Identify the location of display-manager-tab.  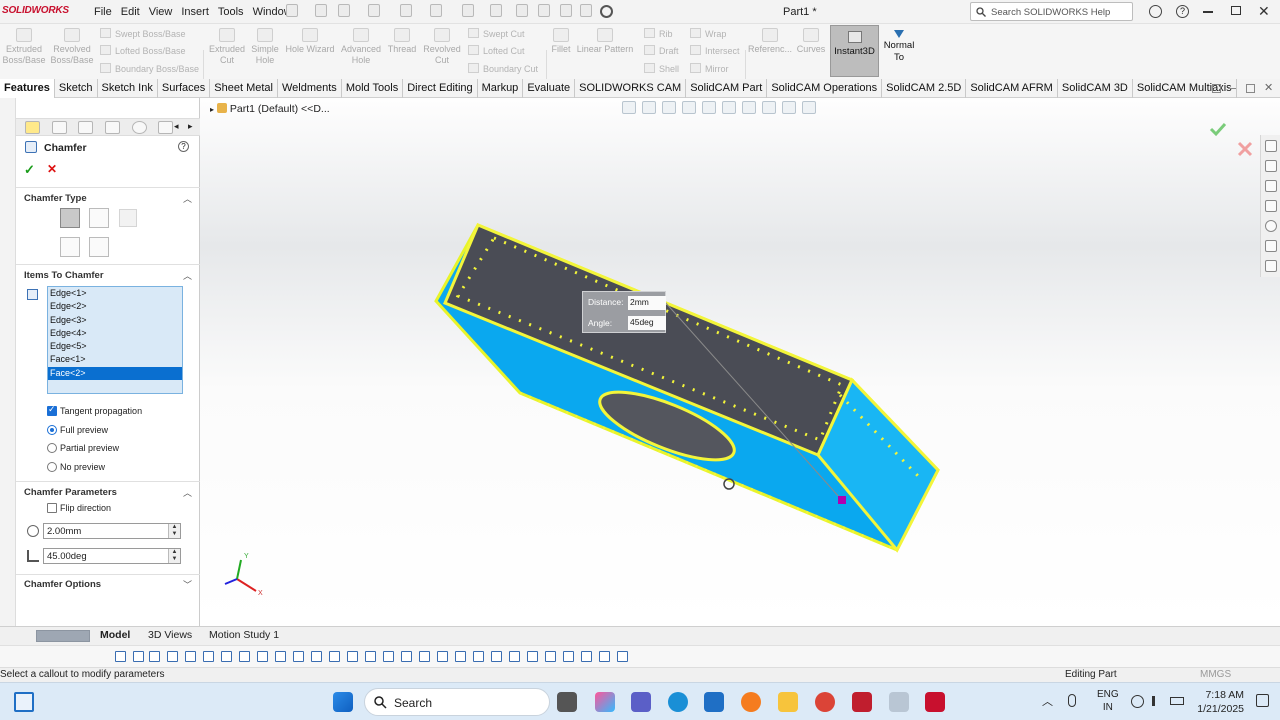
(139, 127).